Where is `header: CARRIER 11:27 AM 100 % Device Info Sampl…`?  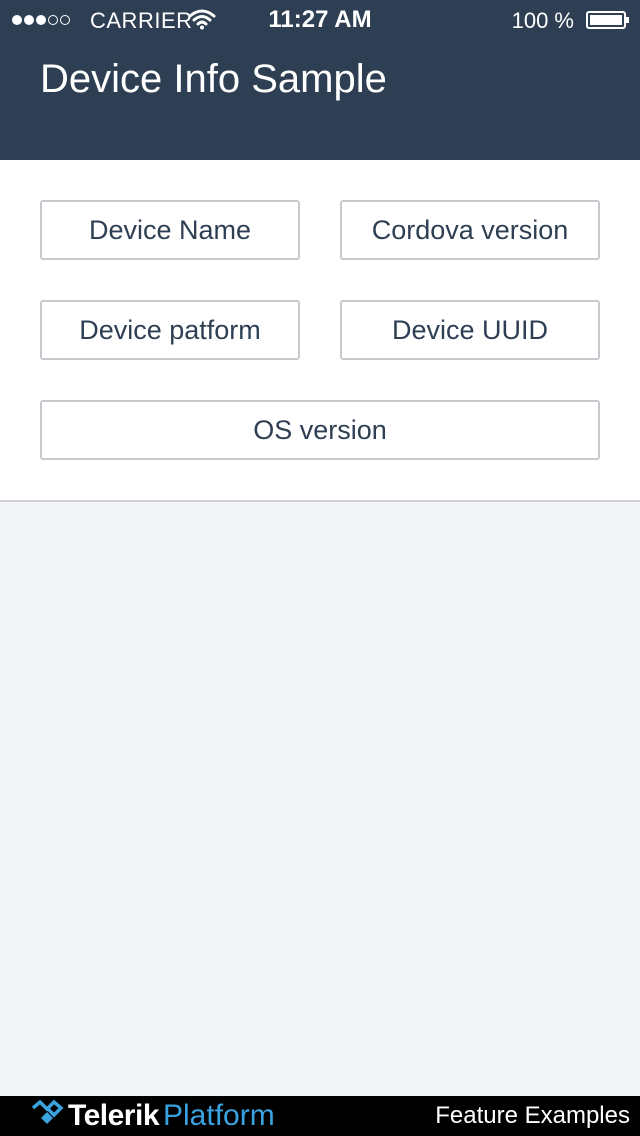 header: CARRIER 11:27 AM 100 % Device Info Sampl… is located at coordinates (320, 80).